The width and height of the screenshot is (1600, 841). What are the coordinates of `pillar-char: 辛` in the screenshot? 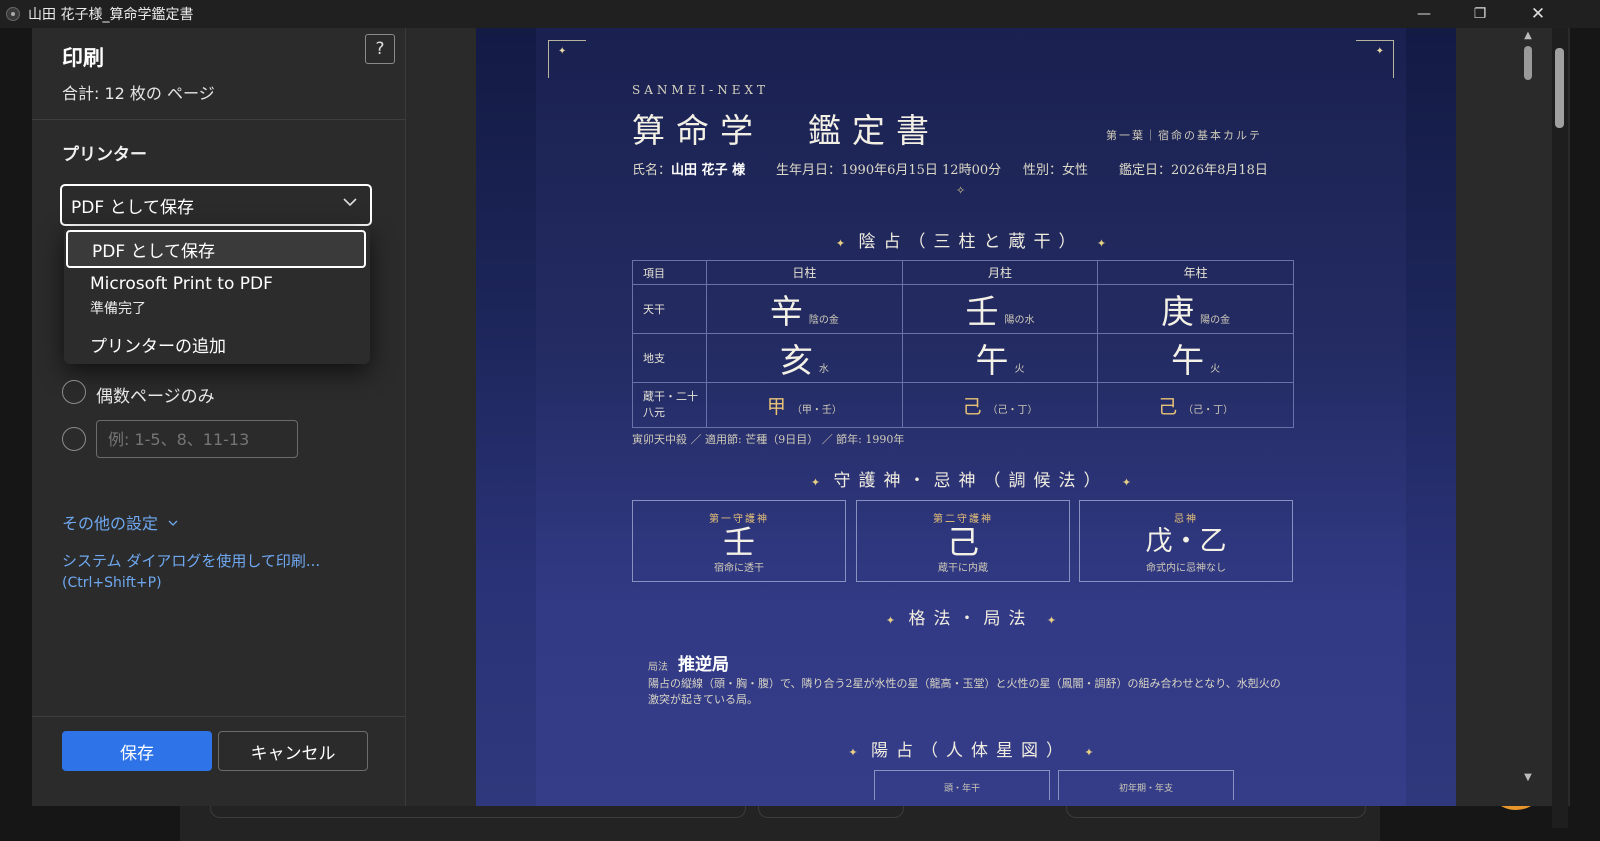 It's located at (786, 311).